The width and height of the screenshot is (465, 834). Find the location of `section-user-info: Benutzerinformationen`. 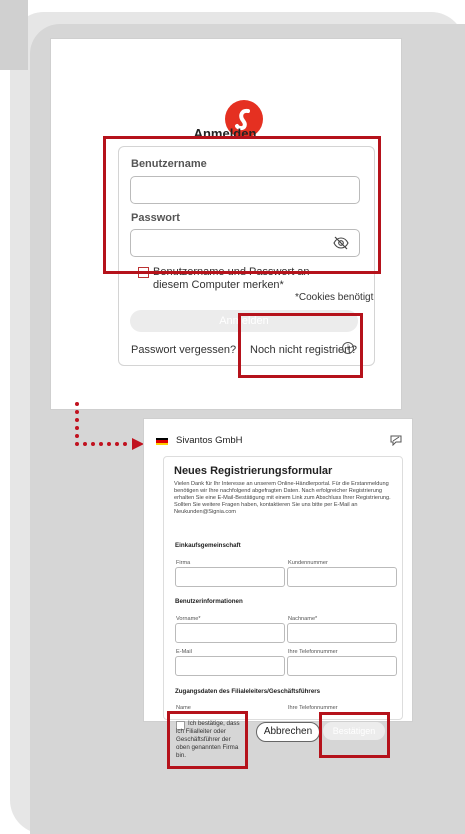

section-user-info: Benutzerinformationen is located at coordinates (209, 601).